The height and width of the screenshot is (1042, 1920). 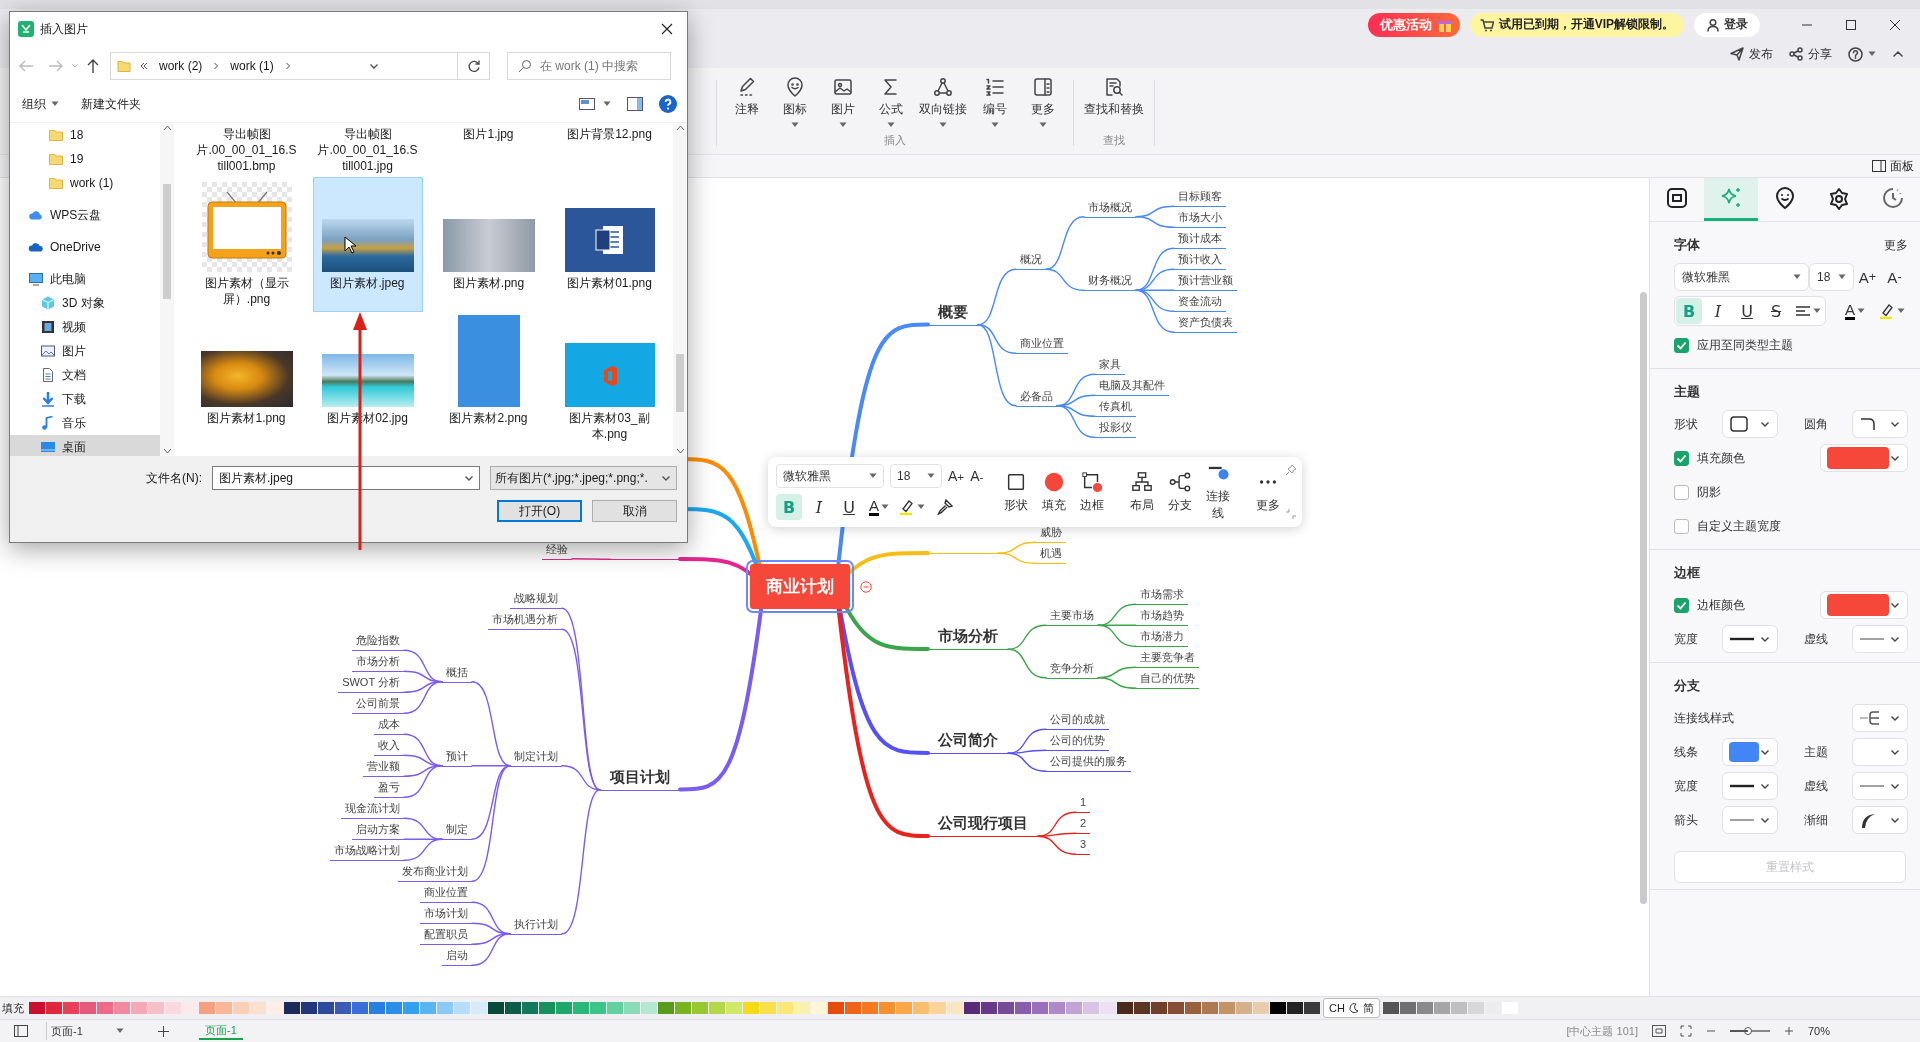 I want to click on subtopic: 市场分析, so click(x=378, y=662).